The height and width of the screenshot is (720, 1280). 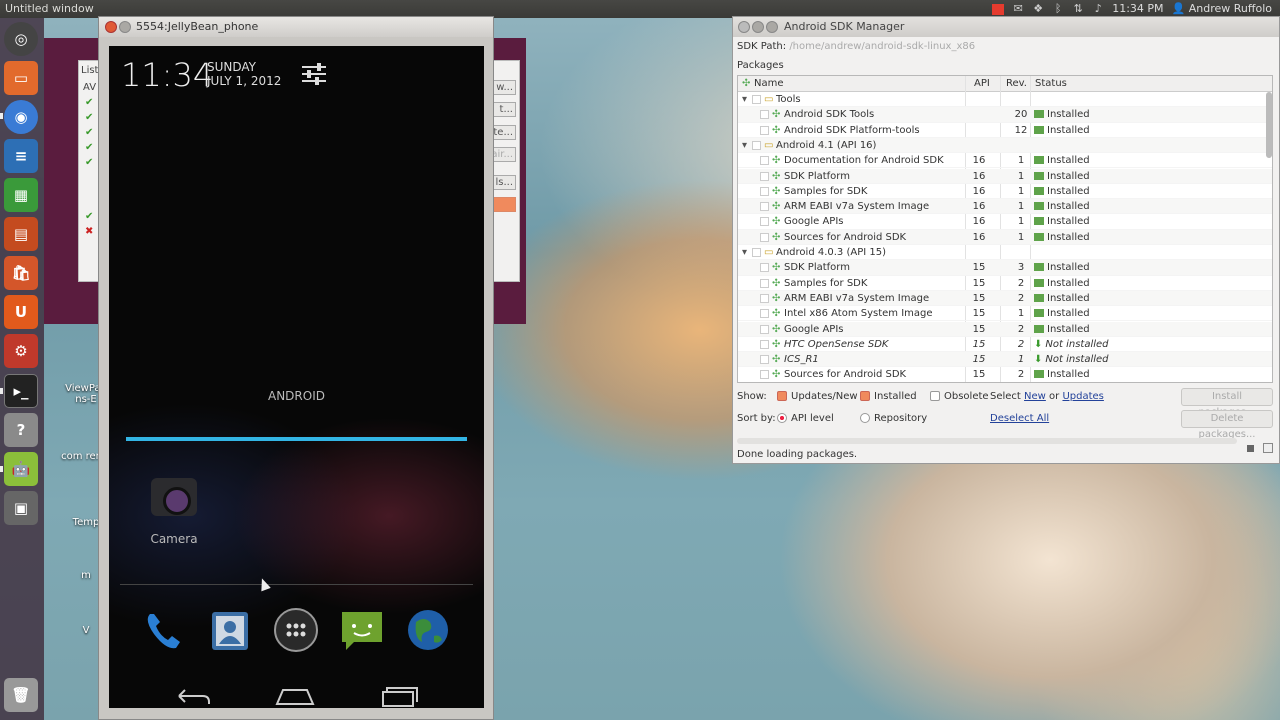 I want to click on camera-app: Camera, so click(x=174, y=512).